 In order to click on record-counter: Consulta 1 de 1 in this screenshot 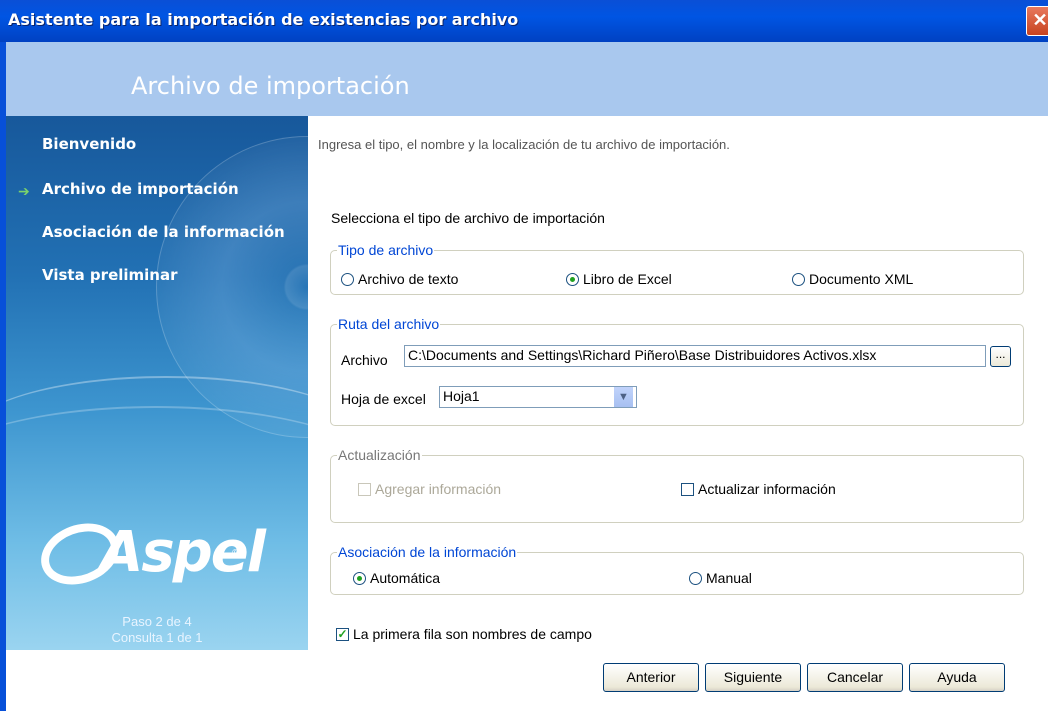, I will do `click(157, 637)`.